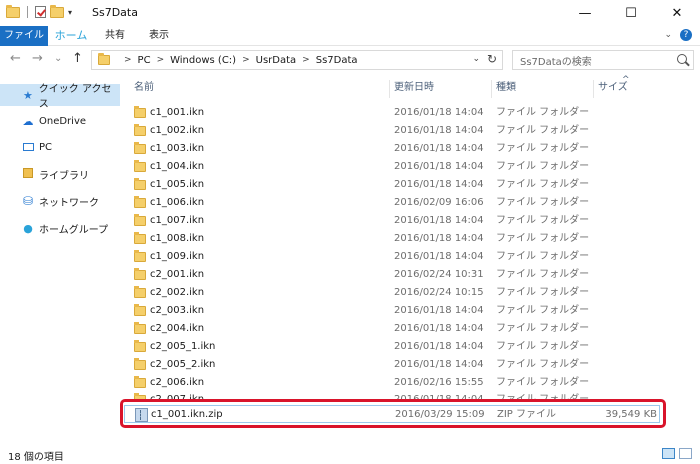  I want to click on library-icon, so click(28, 174).